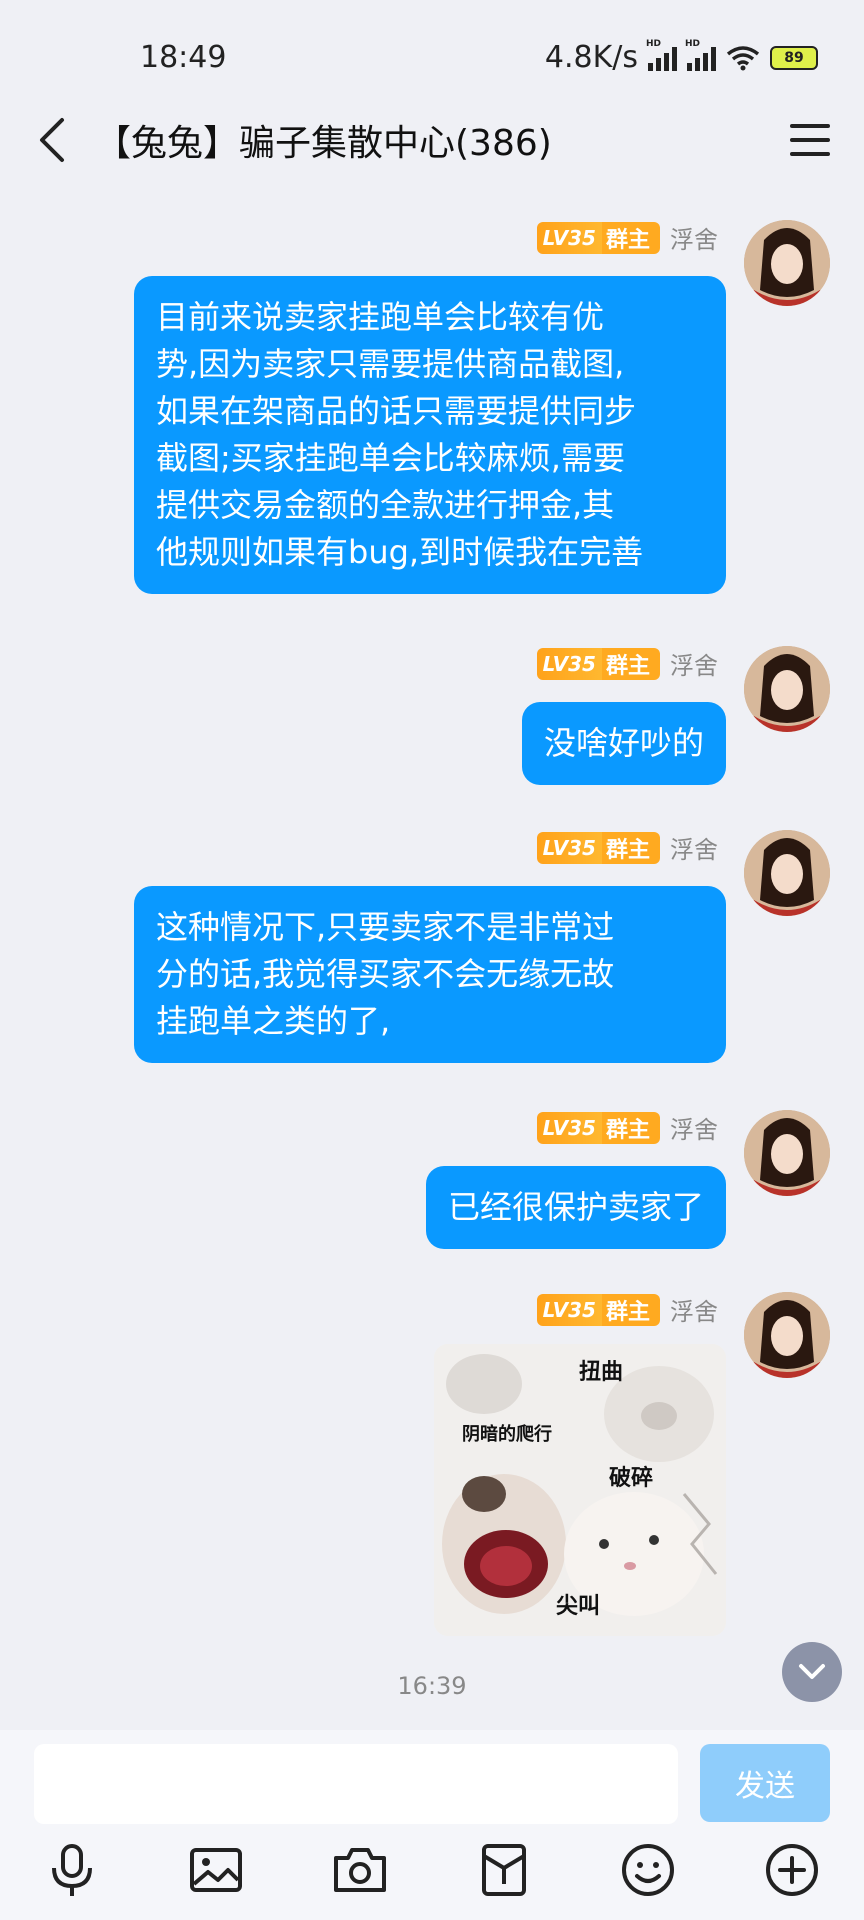 This screenshot has width=864, height=1920. I want to click on network-speed: 4.8K/s, so click(591, 57).